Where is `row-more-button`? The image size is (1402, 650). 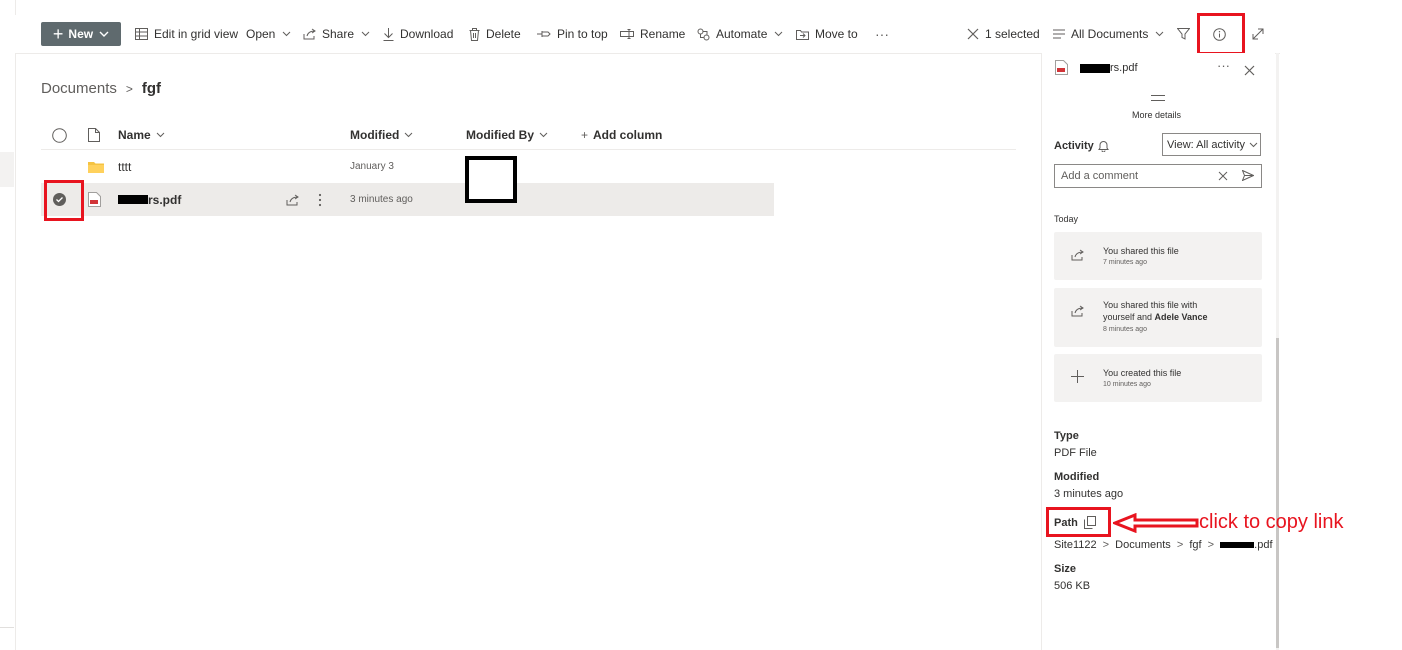 row-more-button is located at coordinates (320, 199).